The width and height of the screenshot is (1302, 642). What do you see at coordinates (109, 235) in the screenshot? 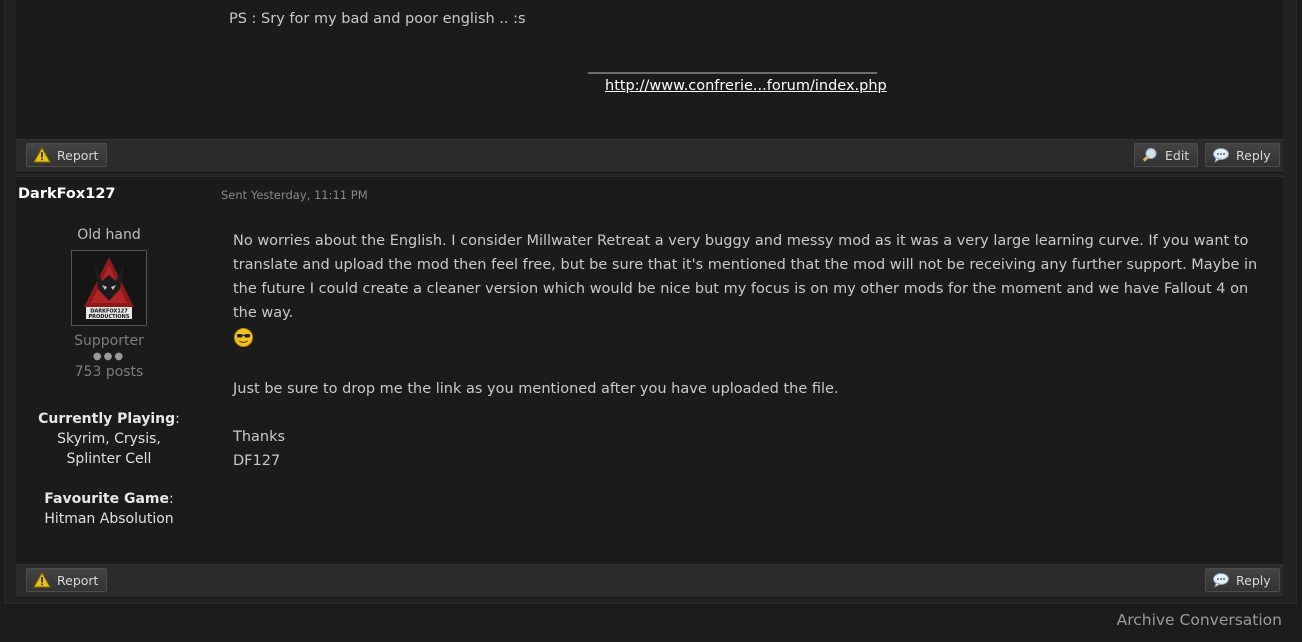
I see `member-rank: Old hand` at bounding box center [109, 235].